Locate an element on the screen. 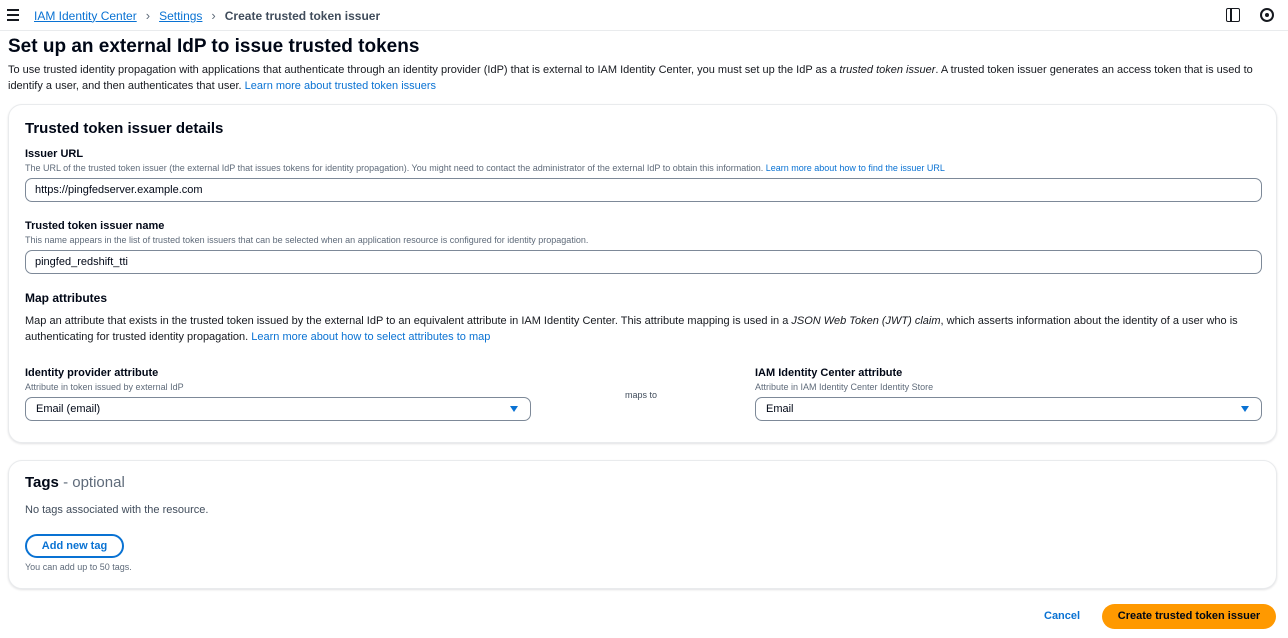 Image resolution: width=1288 pixels, height=638 pixels. create-trusted-token-issuer-button: Create trusted token issuer is located at coordinates (1189, 616).